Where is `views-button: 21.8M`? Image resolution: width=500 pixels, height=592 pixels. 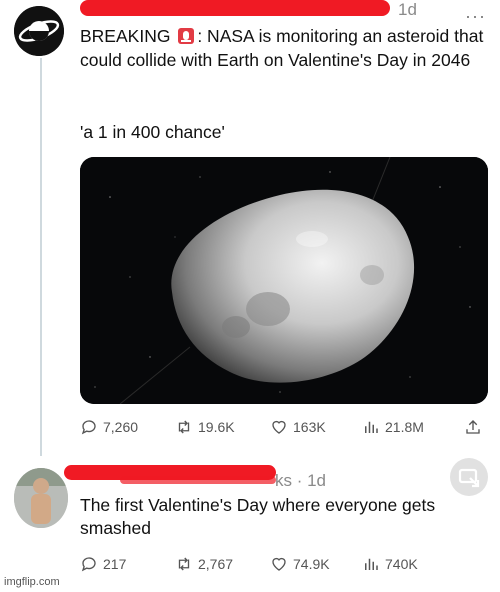 views-button: 21.8M is located at coordinates (393, 427).